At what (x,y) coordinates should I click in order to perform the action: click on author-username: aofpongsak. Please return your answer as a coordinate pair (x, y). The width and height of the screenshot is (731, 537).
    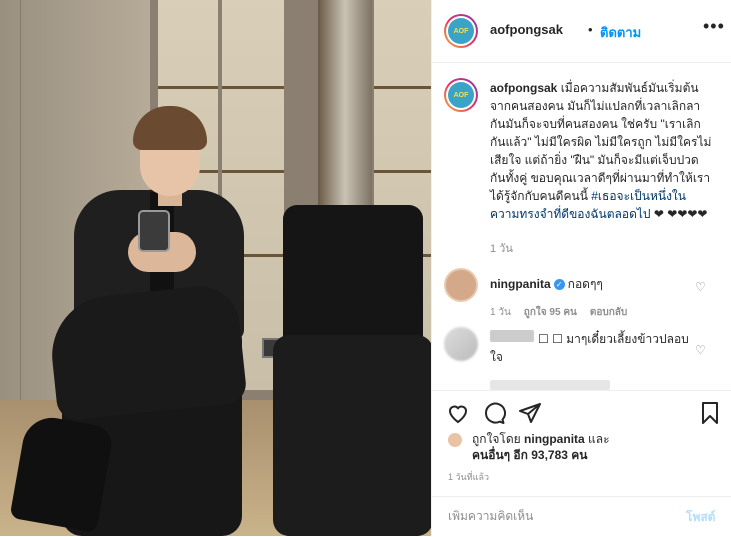
    Looking at the image, I should click on (526, 29).